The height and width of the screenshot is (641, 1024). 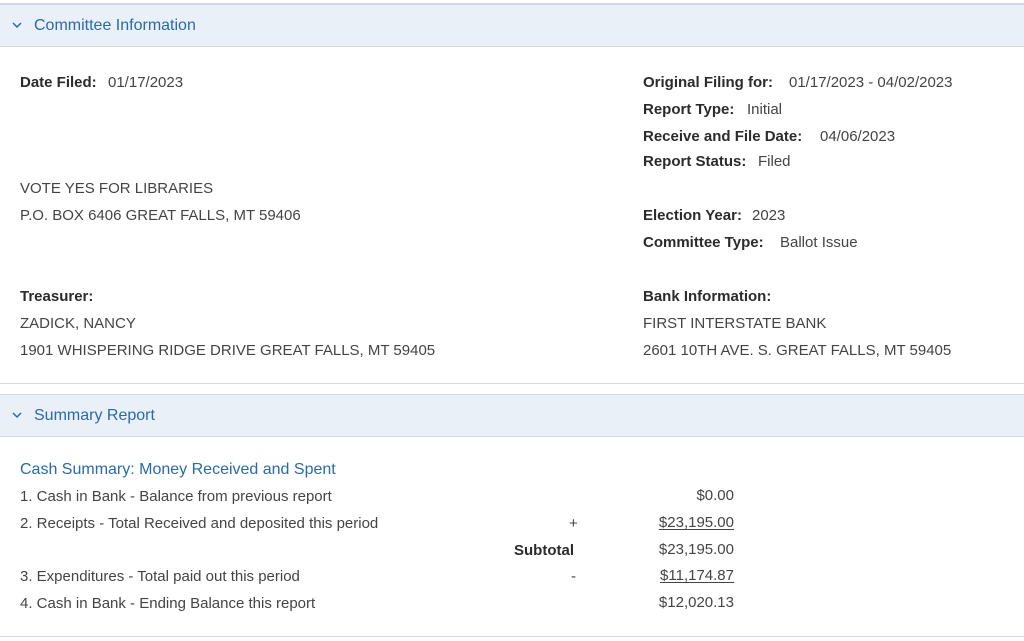 I want to click on committee-information-header: Committee Information, so click(x=512, y=25).